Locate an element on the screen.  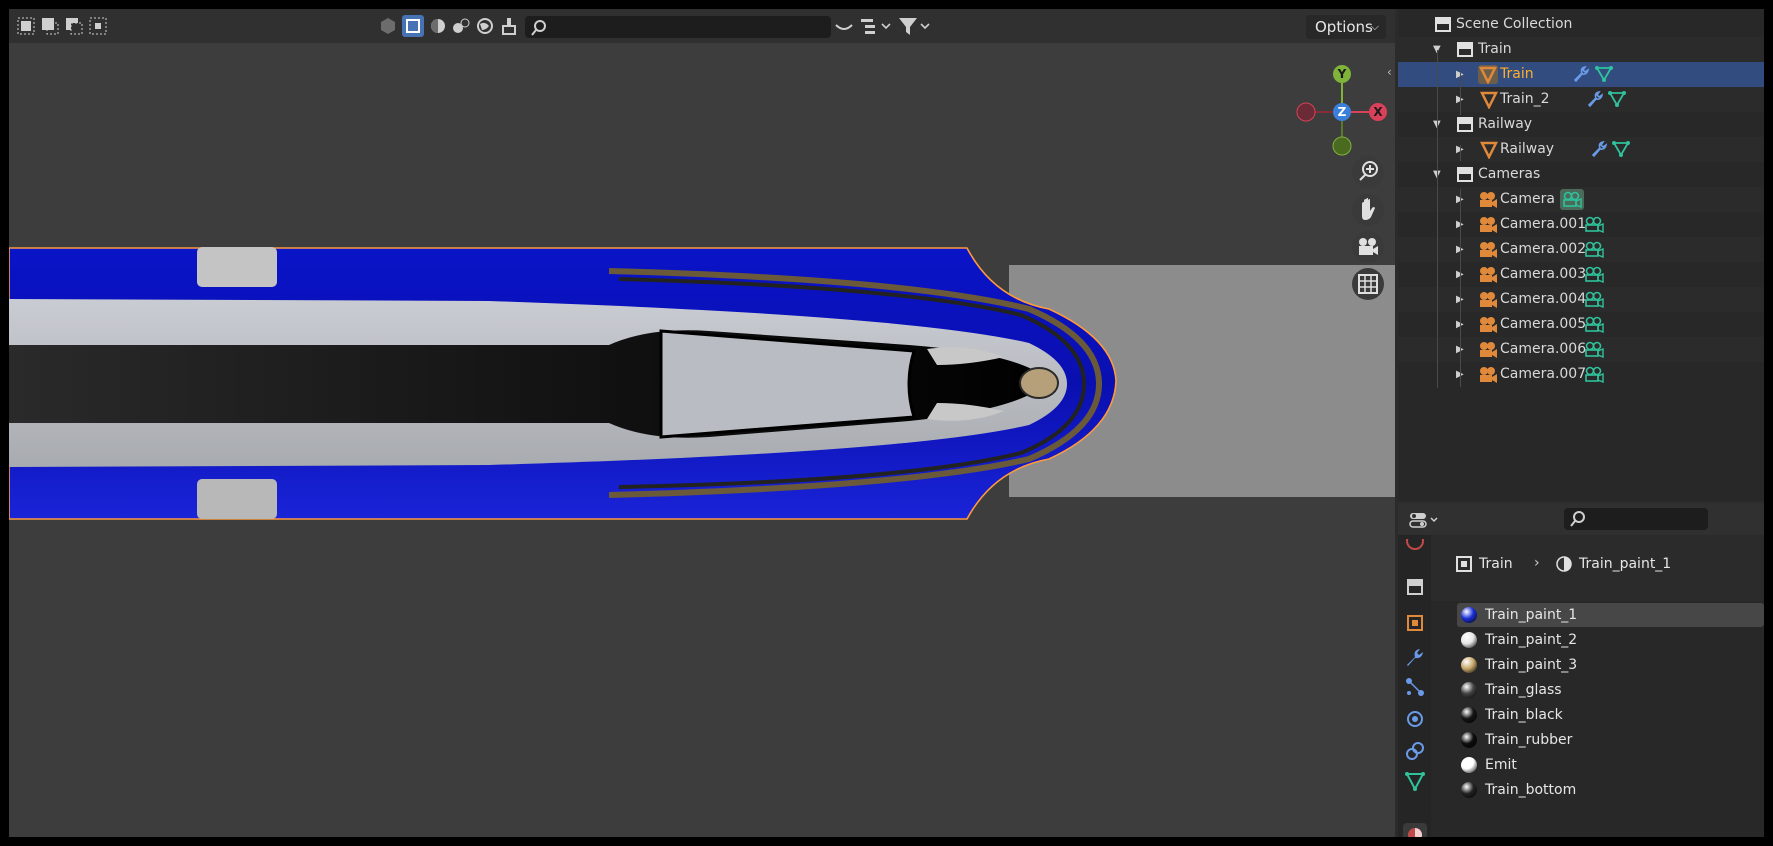
rendered-shading-icon is located at coordinates (461, 26).